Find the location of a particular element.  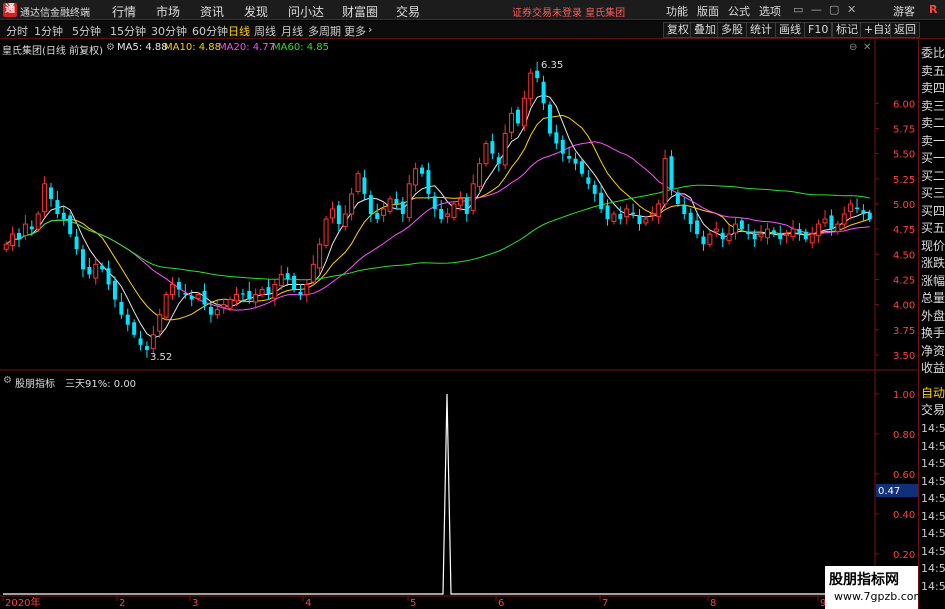

side-label: 买二 is located at coordinates (933, 175).